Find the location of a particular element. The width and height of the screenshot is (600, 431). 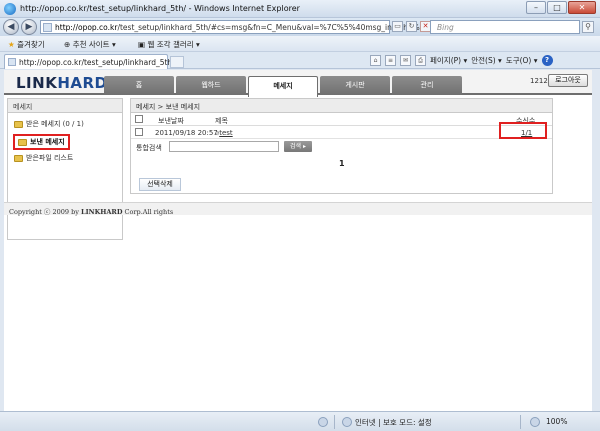

breadcrumb: 메세지 > 보낸 메세지 is located at coordinates (341, 106).